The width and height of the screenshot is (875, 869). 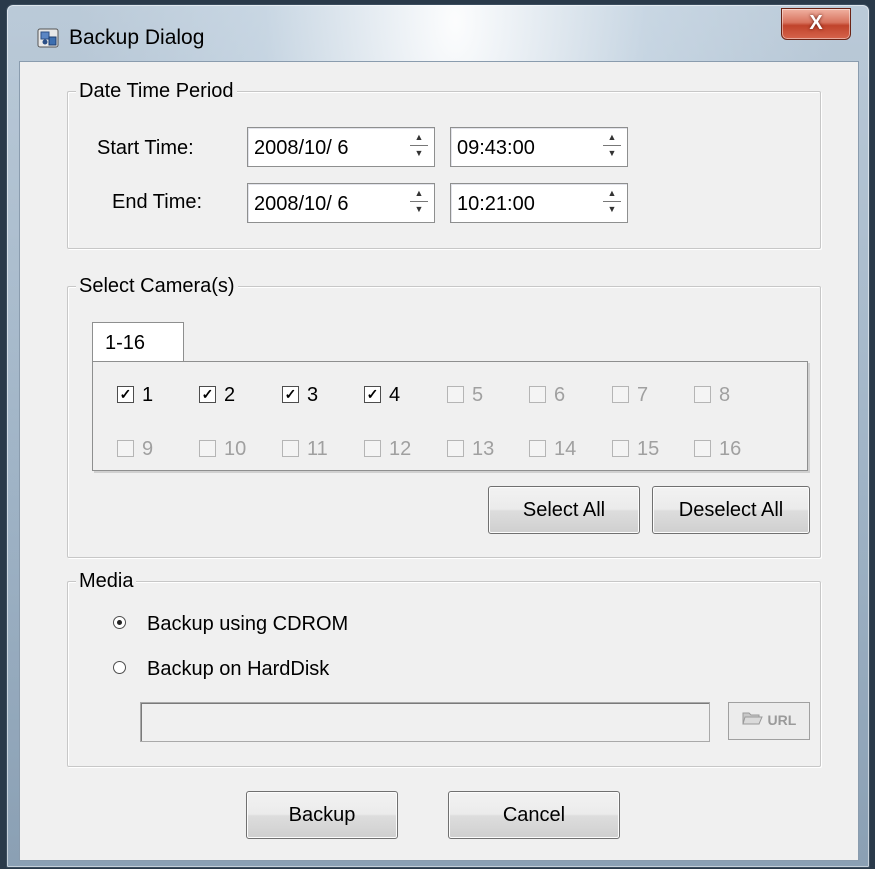 What do you see at coordinates (425, 722) in the screenshot?
I see `harddisk-path-field` at bounding box center [425, 722].